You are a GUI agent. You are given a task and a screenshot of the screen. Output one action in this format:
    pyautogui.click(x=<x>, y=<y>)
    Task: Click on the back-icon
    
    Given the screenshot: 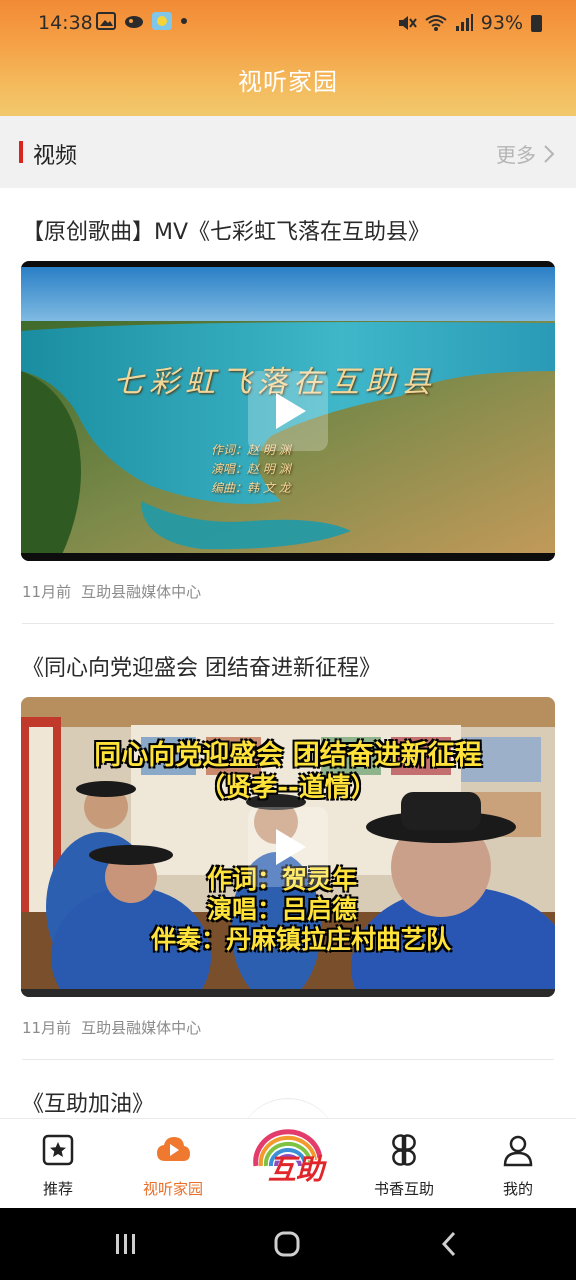 What is the action you would take?
    pyautogui.click(x=450, y=1244)
    